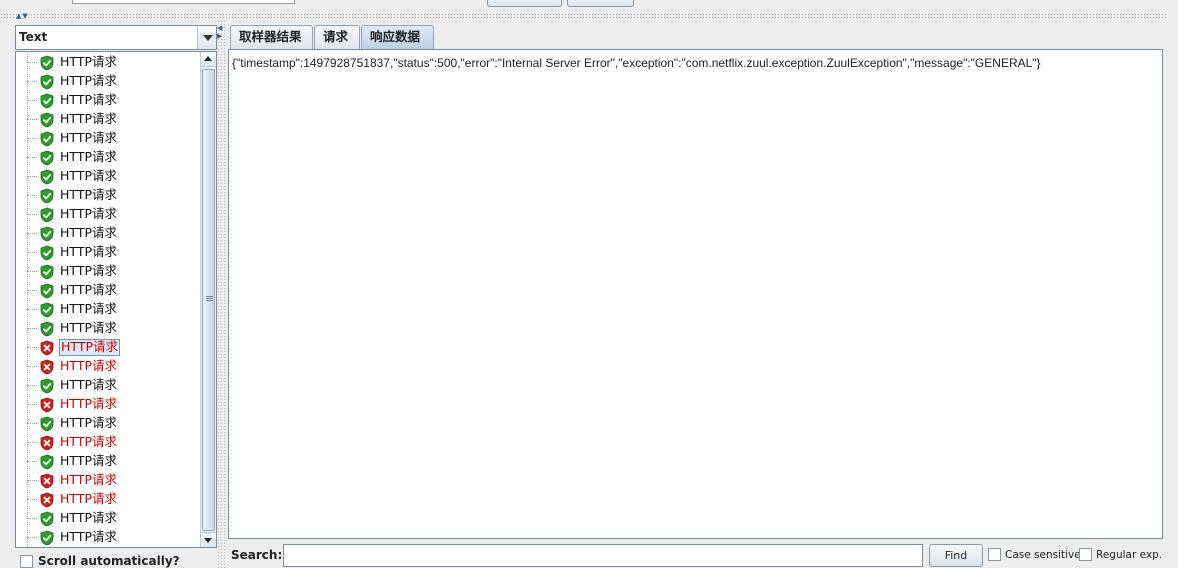 The image size is (1178, 568). Describe the element at coordinates (1129, 555) in the screenshot. I see `regular-exp-label: Regular exp.` at that location.